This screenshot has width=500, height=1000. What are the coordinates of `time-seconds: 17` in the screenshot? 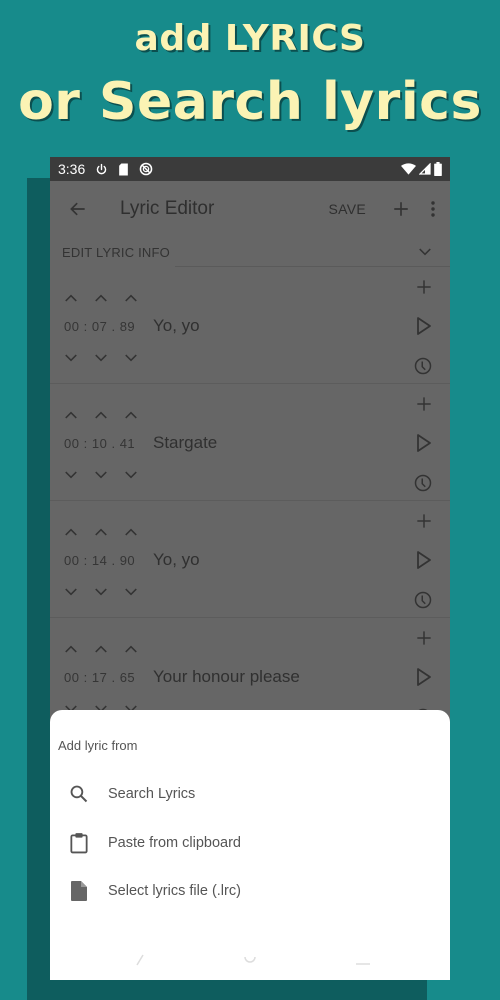 It's located at (99, 677).